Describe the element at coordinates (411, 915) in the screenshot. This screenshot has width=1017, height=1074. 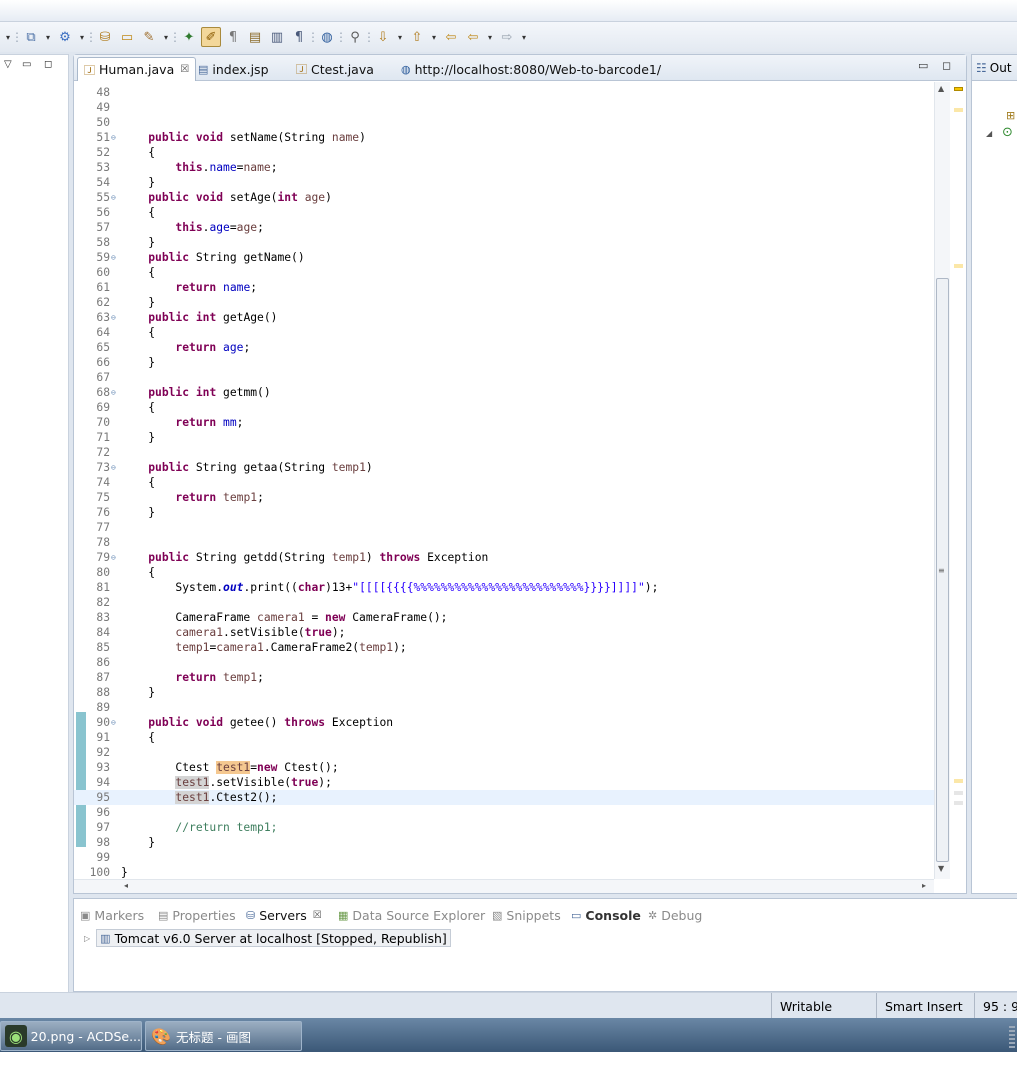
I see `tab-data-source-explorer: ▦ Data Source Explorer` at that location.